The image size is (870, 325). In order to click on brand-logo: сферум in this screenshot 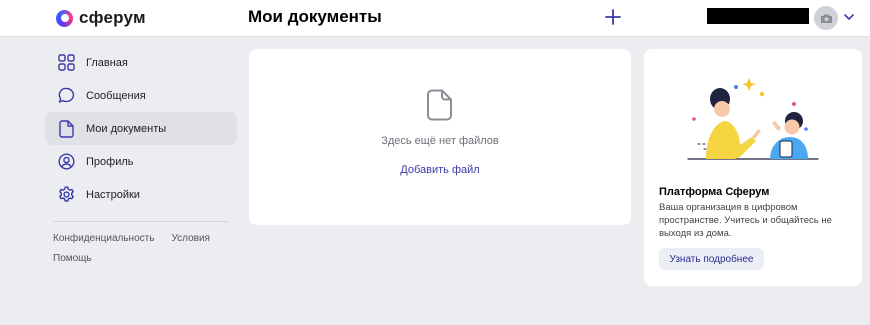, I will do `click(101, 18)`.